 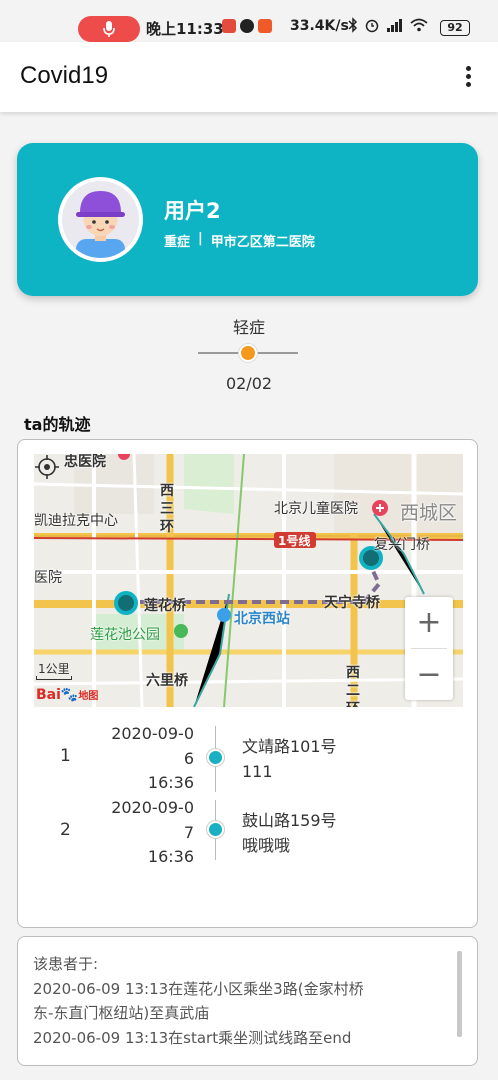 I want to click on status-system-icons, so click(x=388, y=25).